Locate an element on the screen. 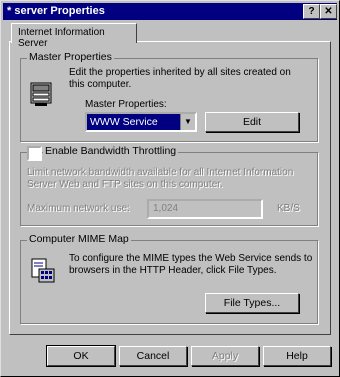 The width and height of the screenshot is (340, 377). master-properties-dropdown-label: Master Properties: is located at coordinates (126, 104).